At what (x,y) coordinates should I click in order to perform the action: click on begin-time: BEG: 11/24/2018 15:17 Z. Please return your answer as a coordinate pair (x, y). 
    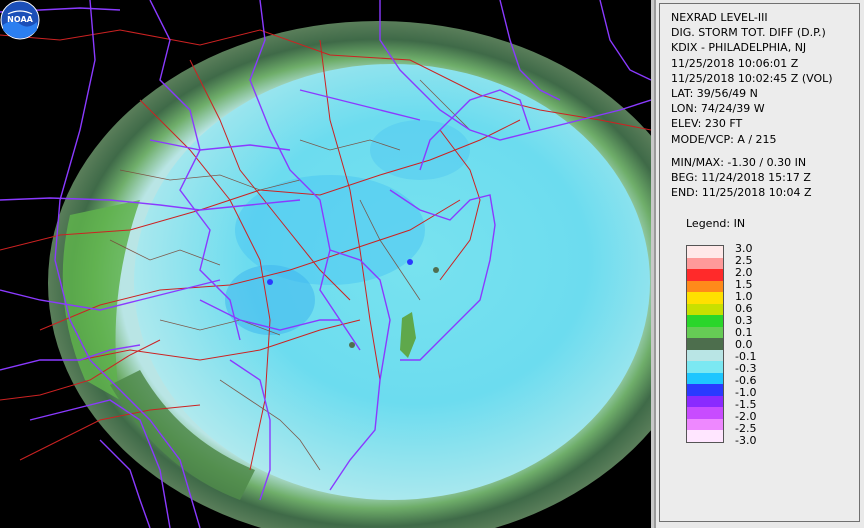
    Looking at the image, I should click on (741, 178).